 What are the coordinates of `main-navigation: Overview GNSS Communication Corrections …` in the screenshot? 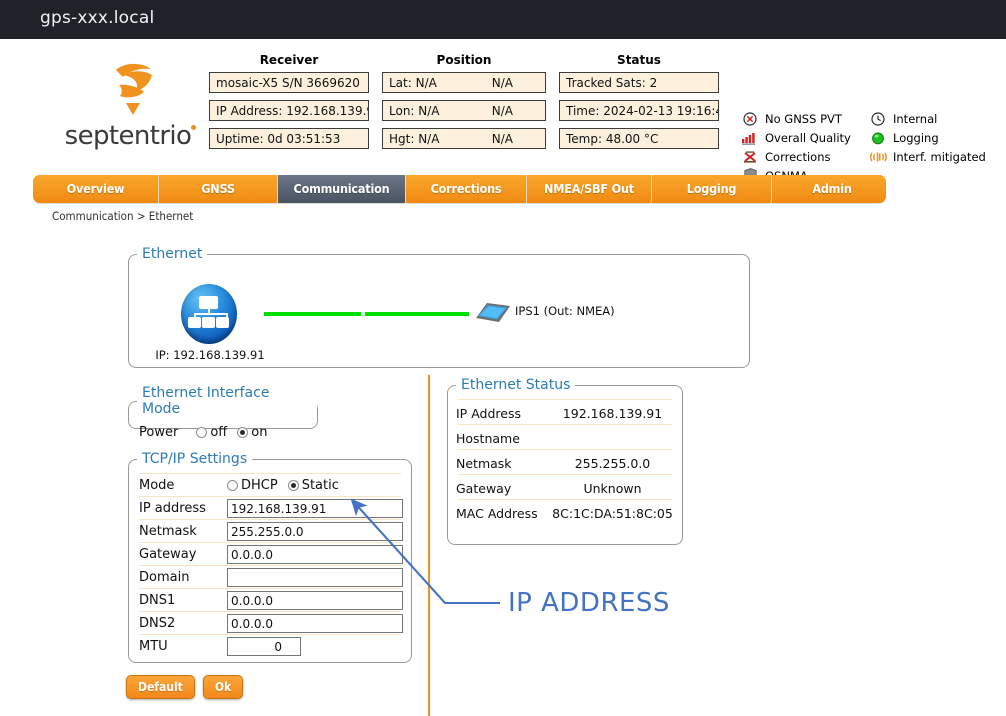 It's located at (459, 189).